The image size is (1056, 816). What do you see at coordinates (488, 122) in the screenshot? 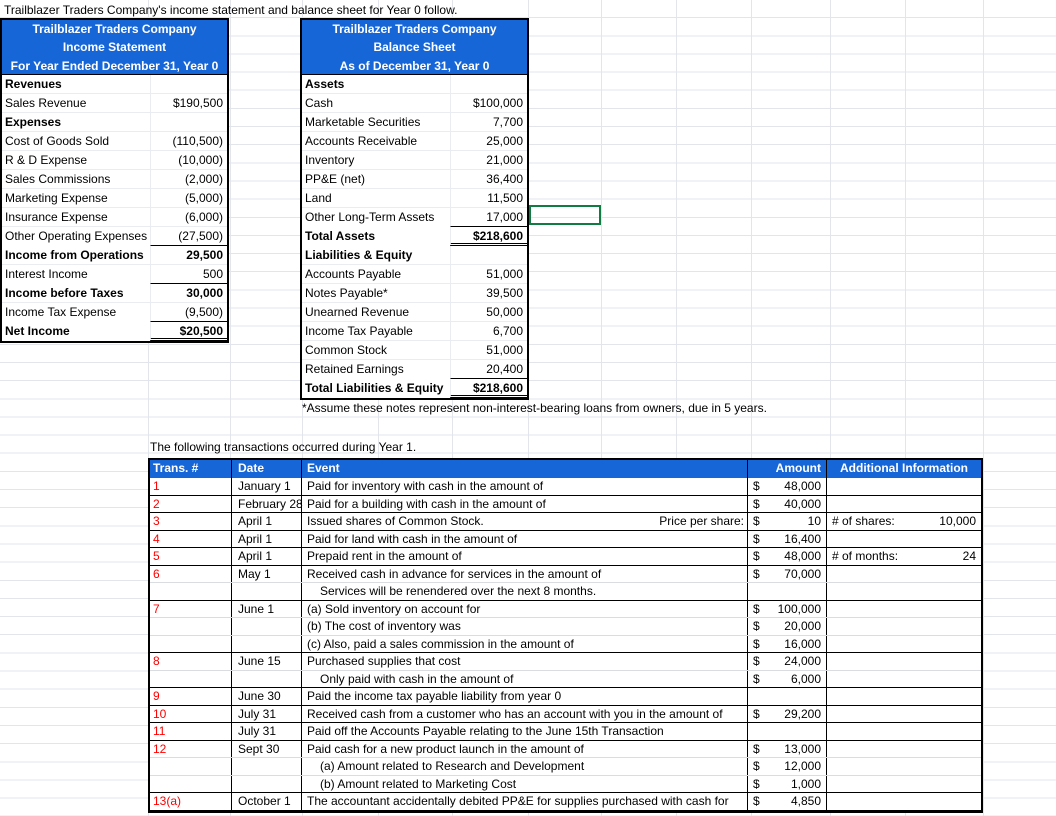
I see `account-value: 7,700` at bounding box center [488, 122].